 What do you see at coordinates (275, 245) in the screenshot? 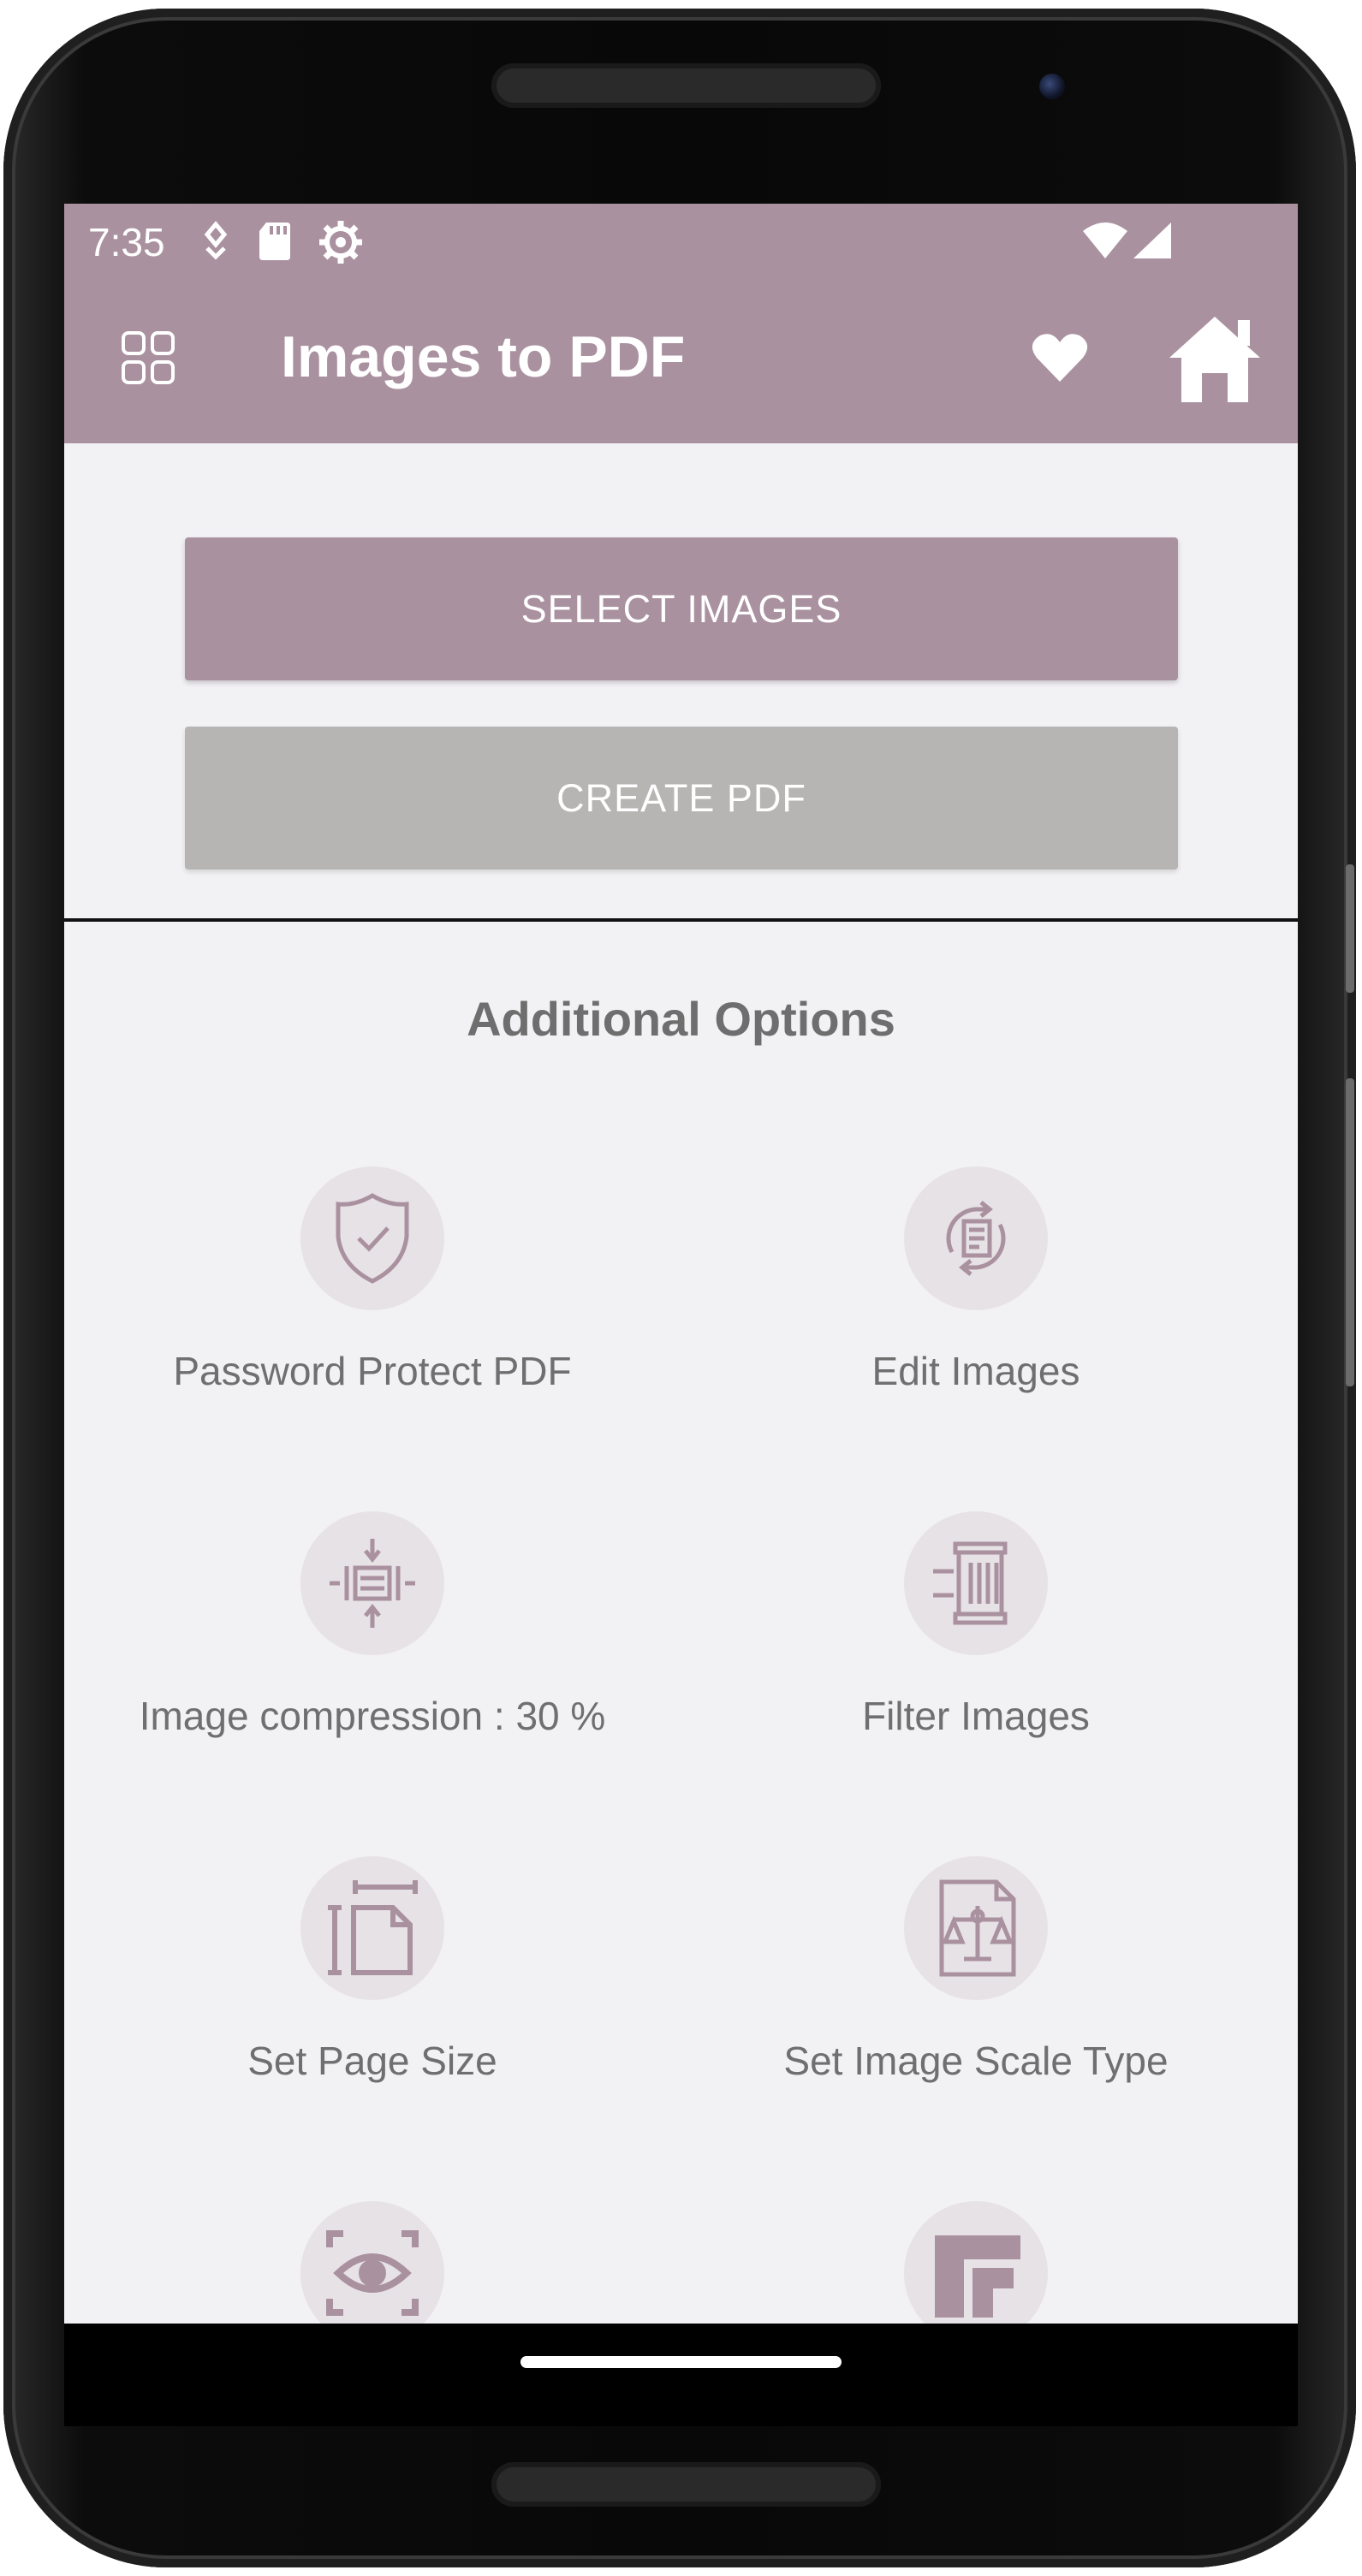
I see `sd-card-icon` at bounding box center [275, 245].